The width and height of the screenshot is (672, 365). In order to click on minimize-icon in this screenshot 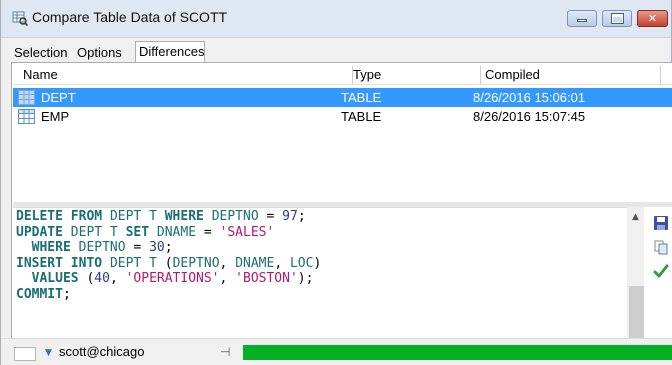, I will do `click(582, 20)`.